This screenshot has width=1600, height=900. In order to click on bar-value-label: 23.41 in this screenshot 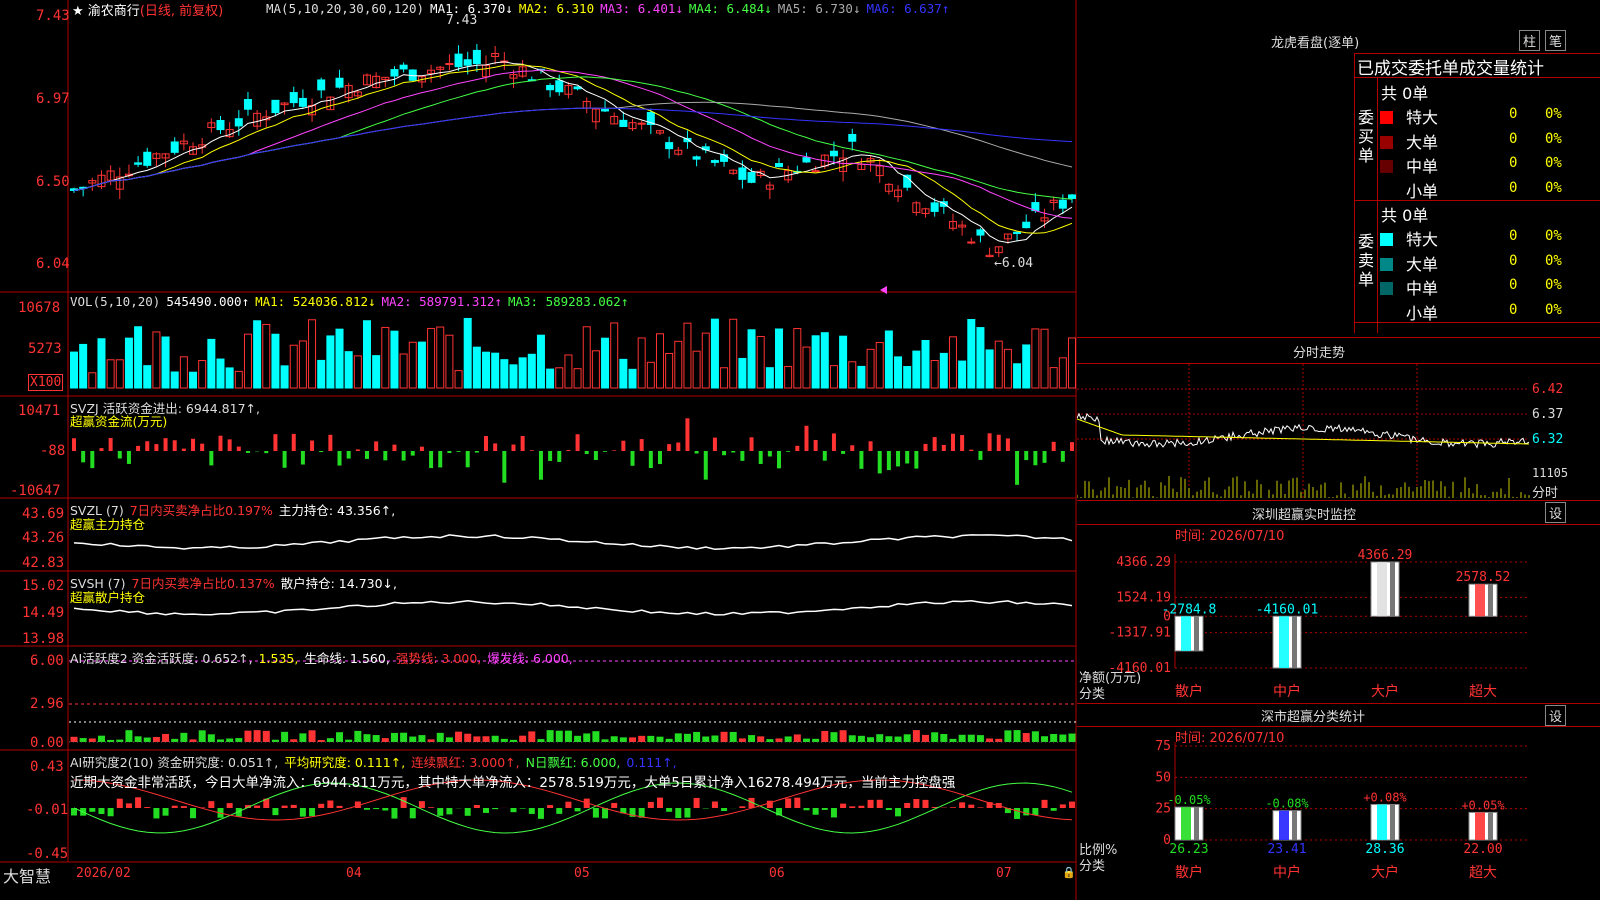, I will do `click(1286, 849)`.